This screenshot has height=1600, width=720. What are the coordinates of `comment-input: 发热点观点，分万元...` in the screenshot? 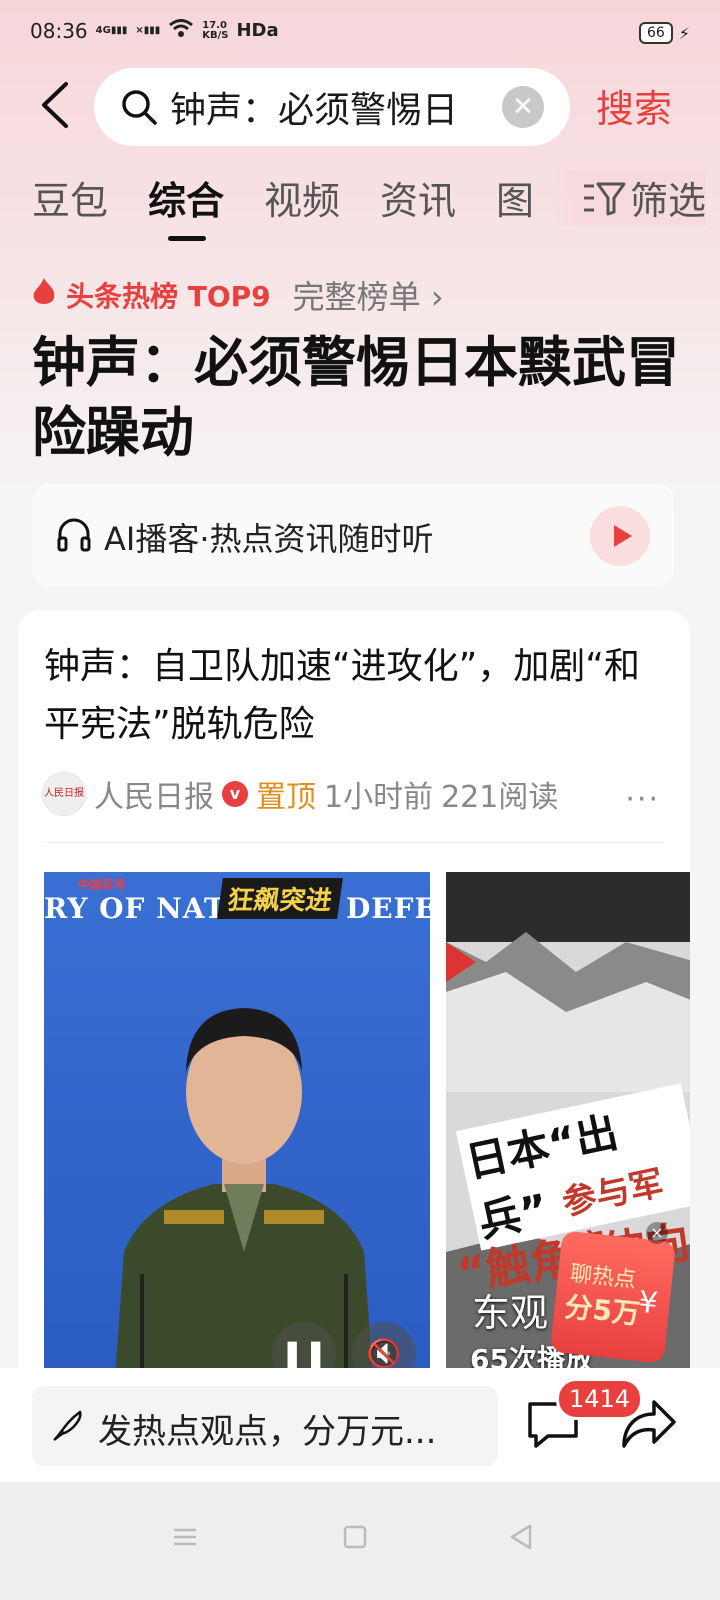 It's located at (265, 1426).